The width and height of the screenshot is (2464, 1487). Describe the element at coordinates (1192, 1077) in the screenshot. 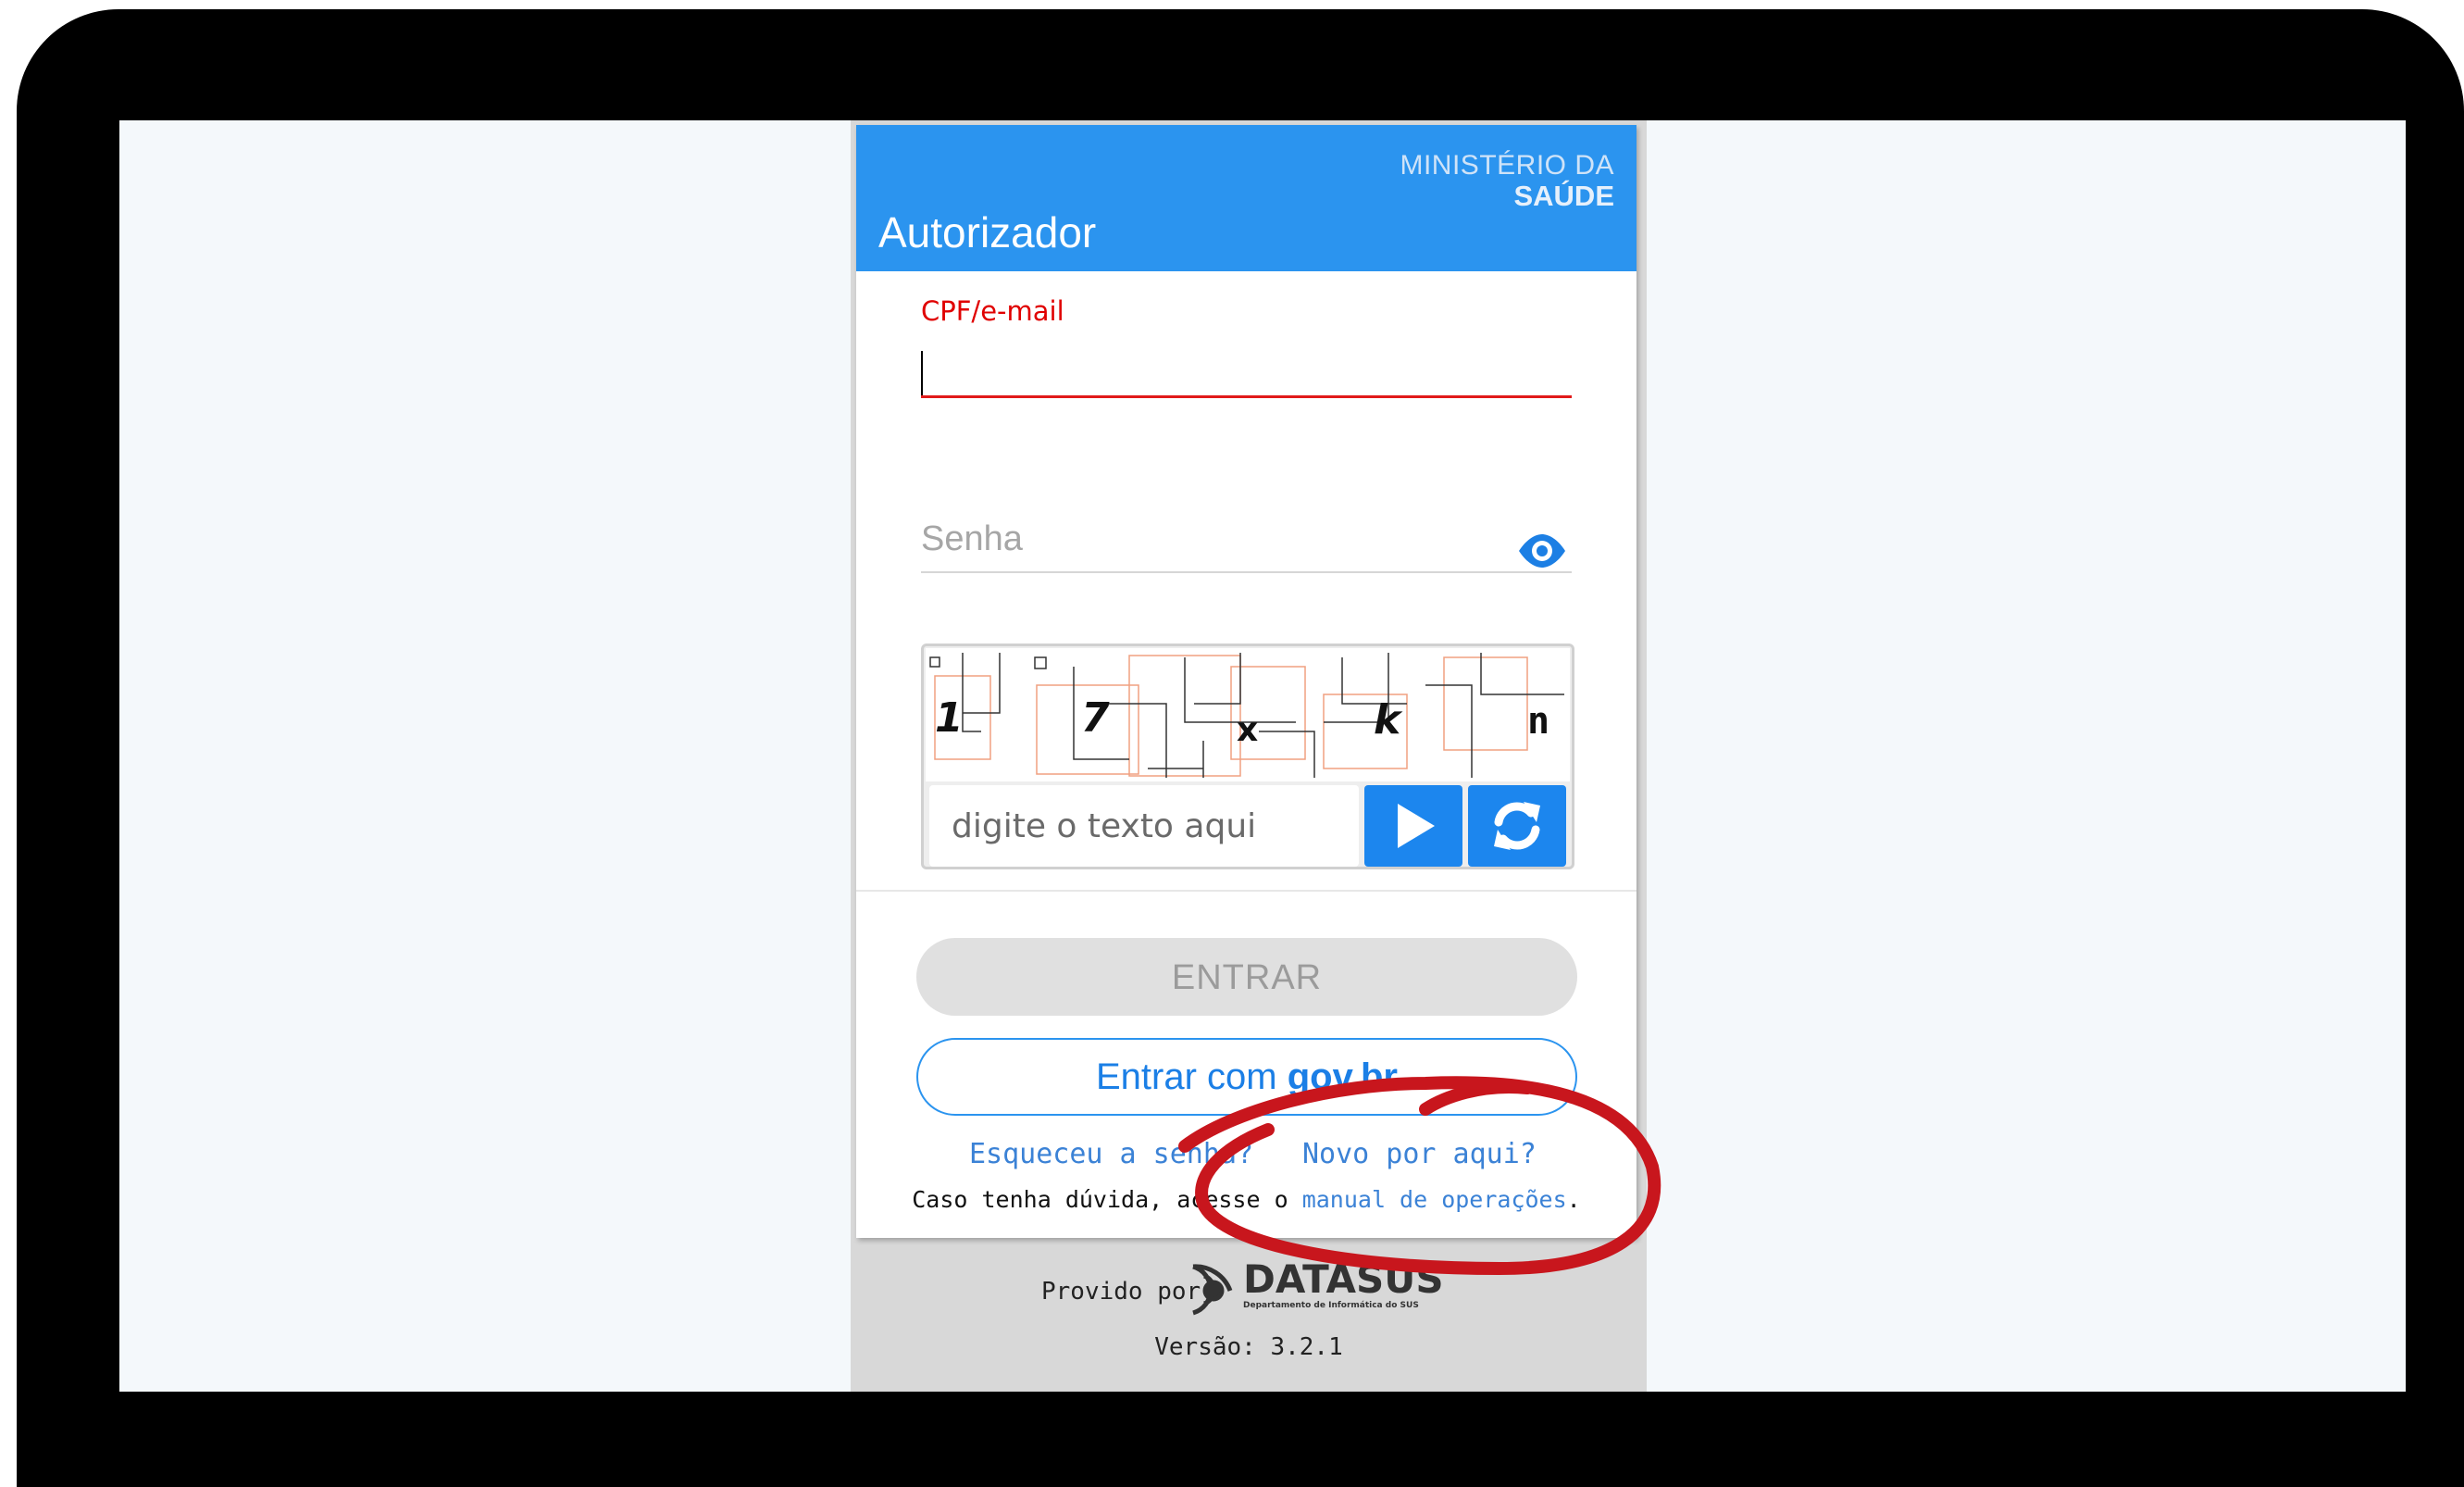

I see `gov-button-prefix: Entrar com` at that location.